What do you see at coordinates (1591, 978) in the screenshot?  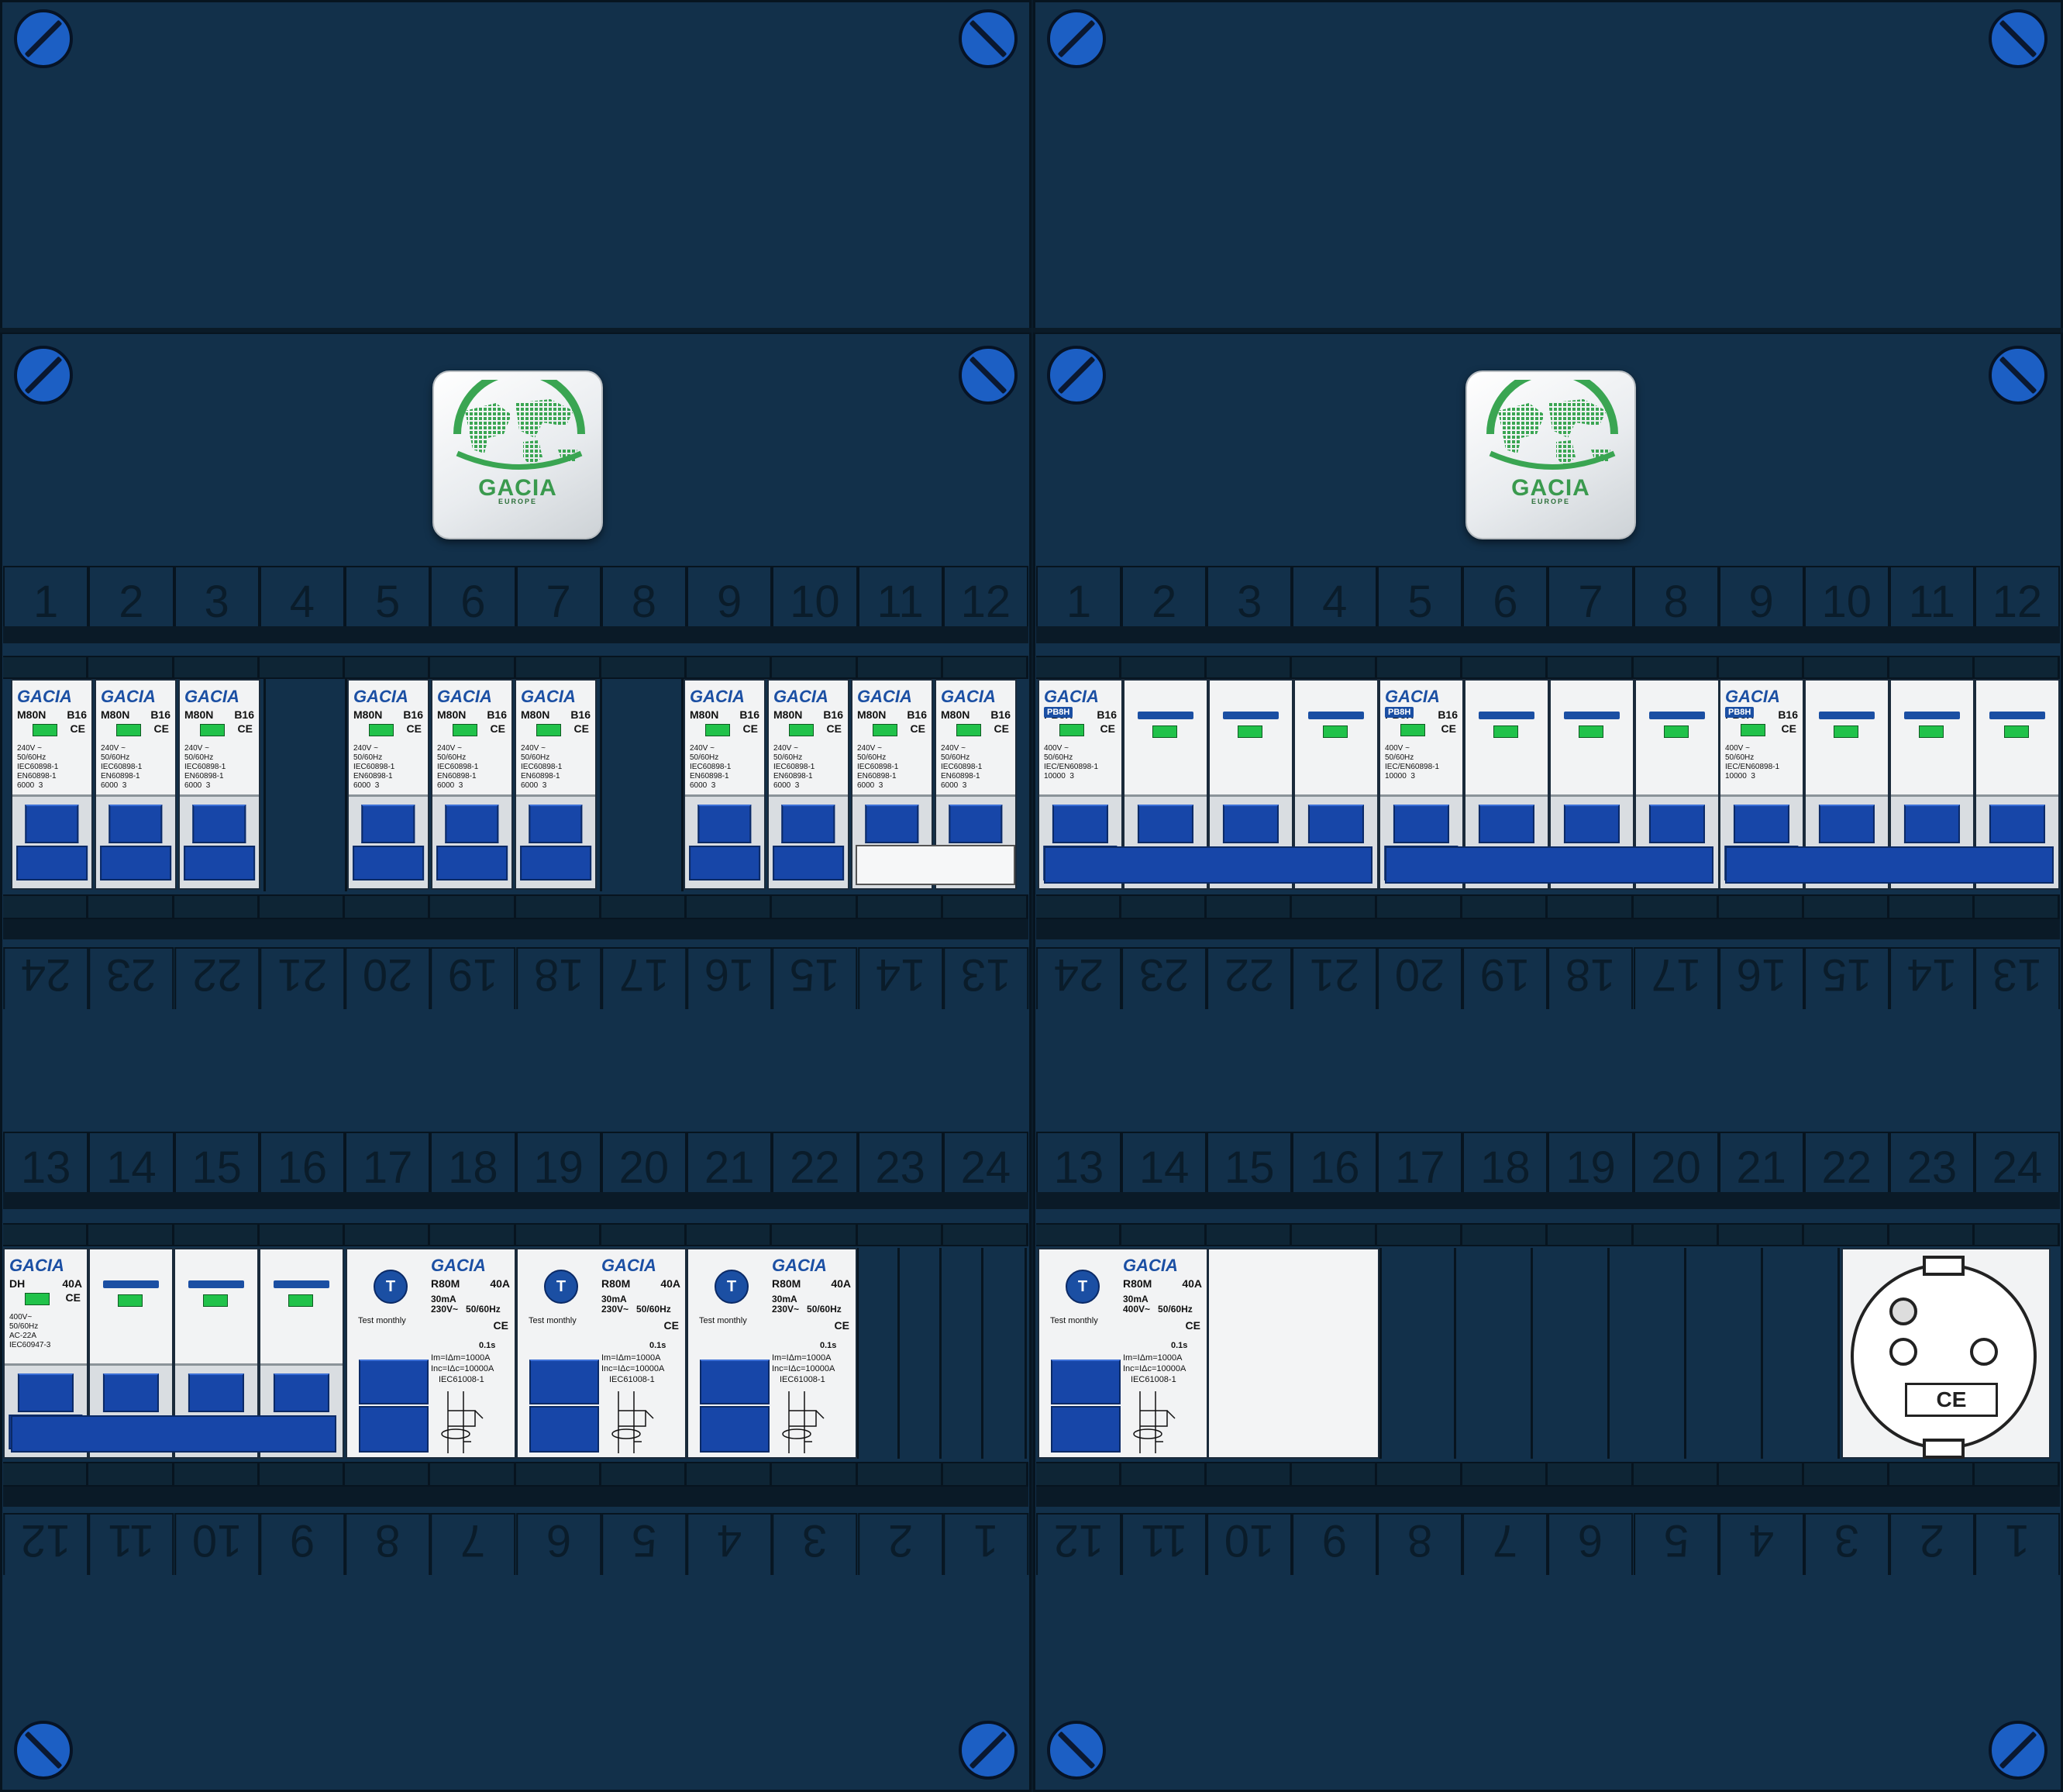 I see `slot-number: 18` at bounding box center [1591, 978].